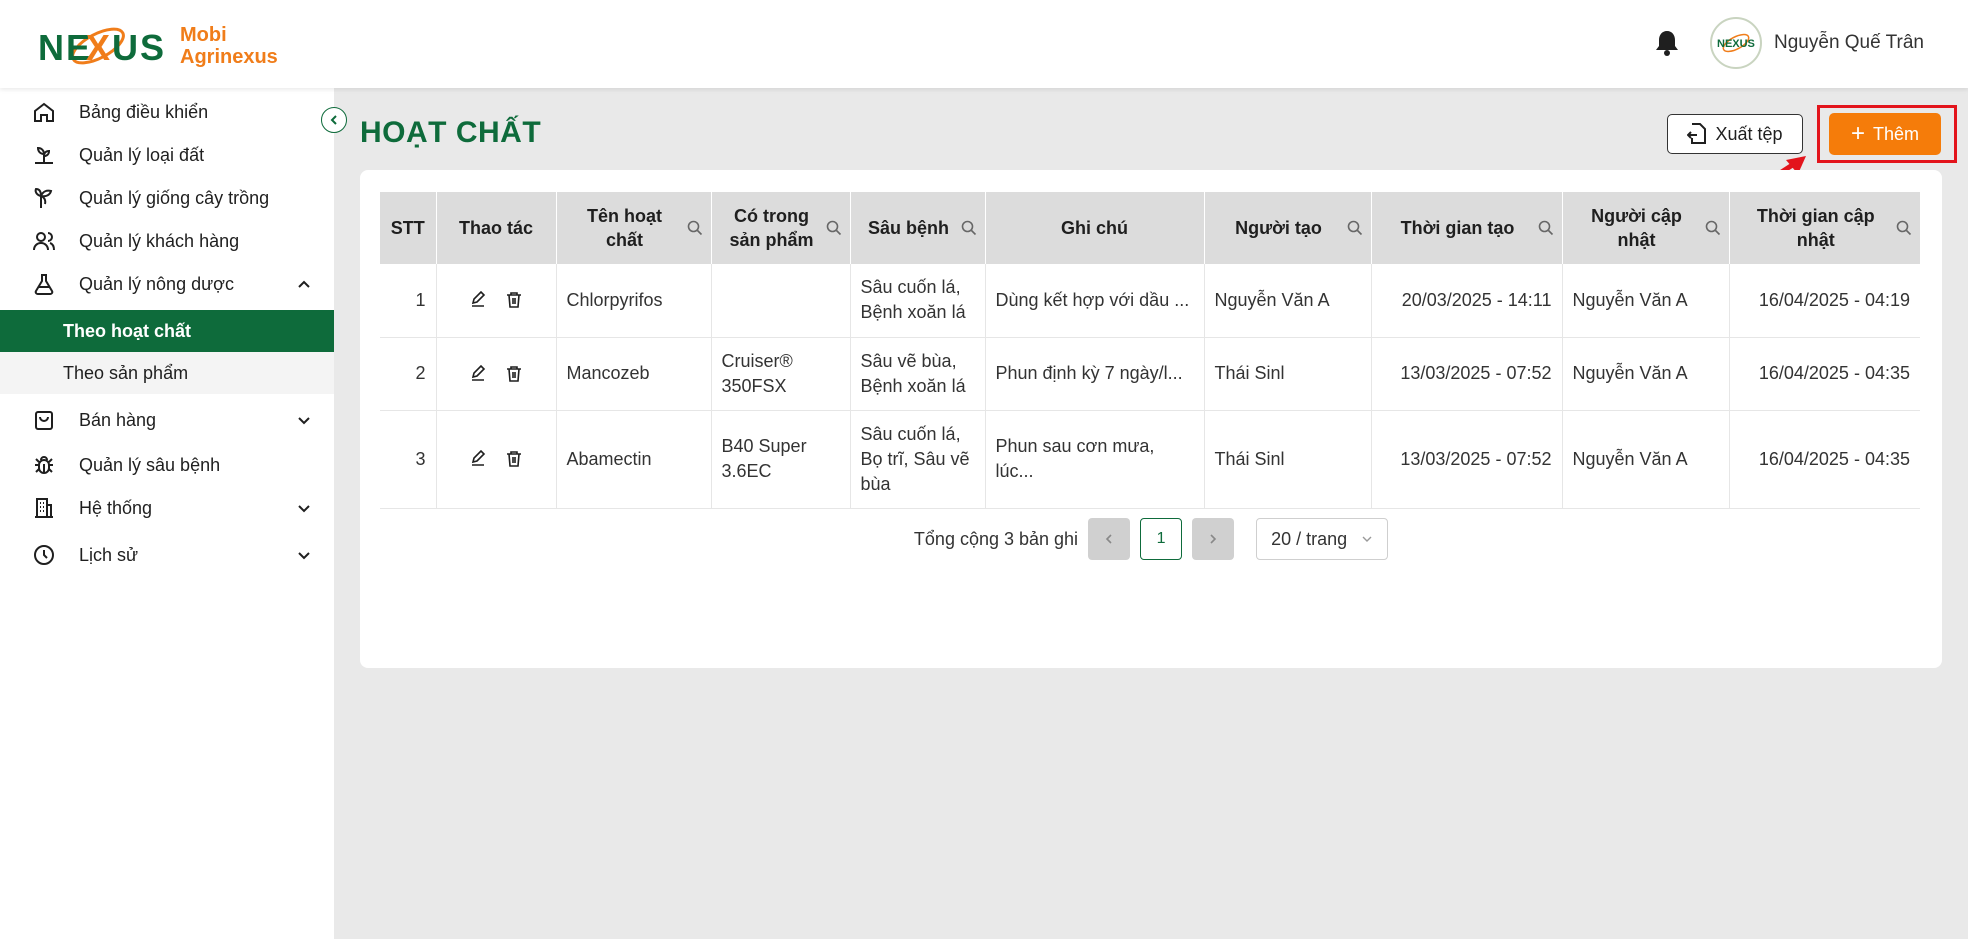  I want to click on building-icon, so click(44, 508).